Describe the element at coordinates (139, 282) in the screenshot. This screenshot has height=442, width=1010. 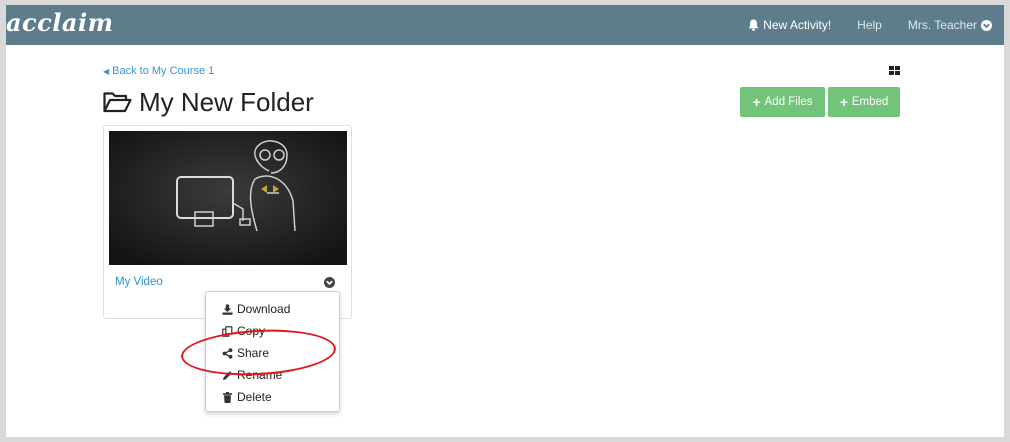
I see `video-title-link: My Video` at that location.